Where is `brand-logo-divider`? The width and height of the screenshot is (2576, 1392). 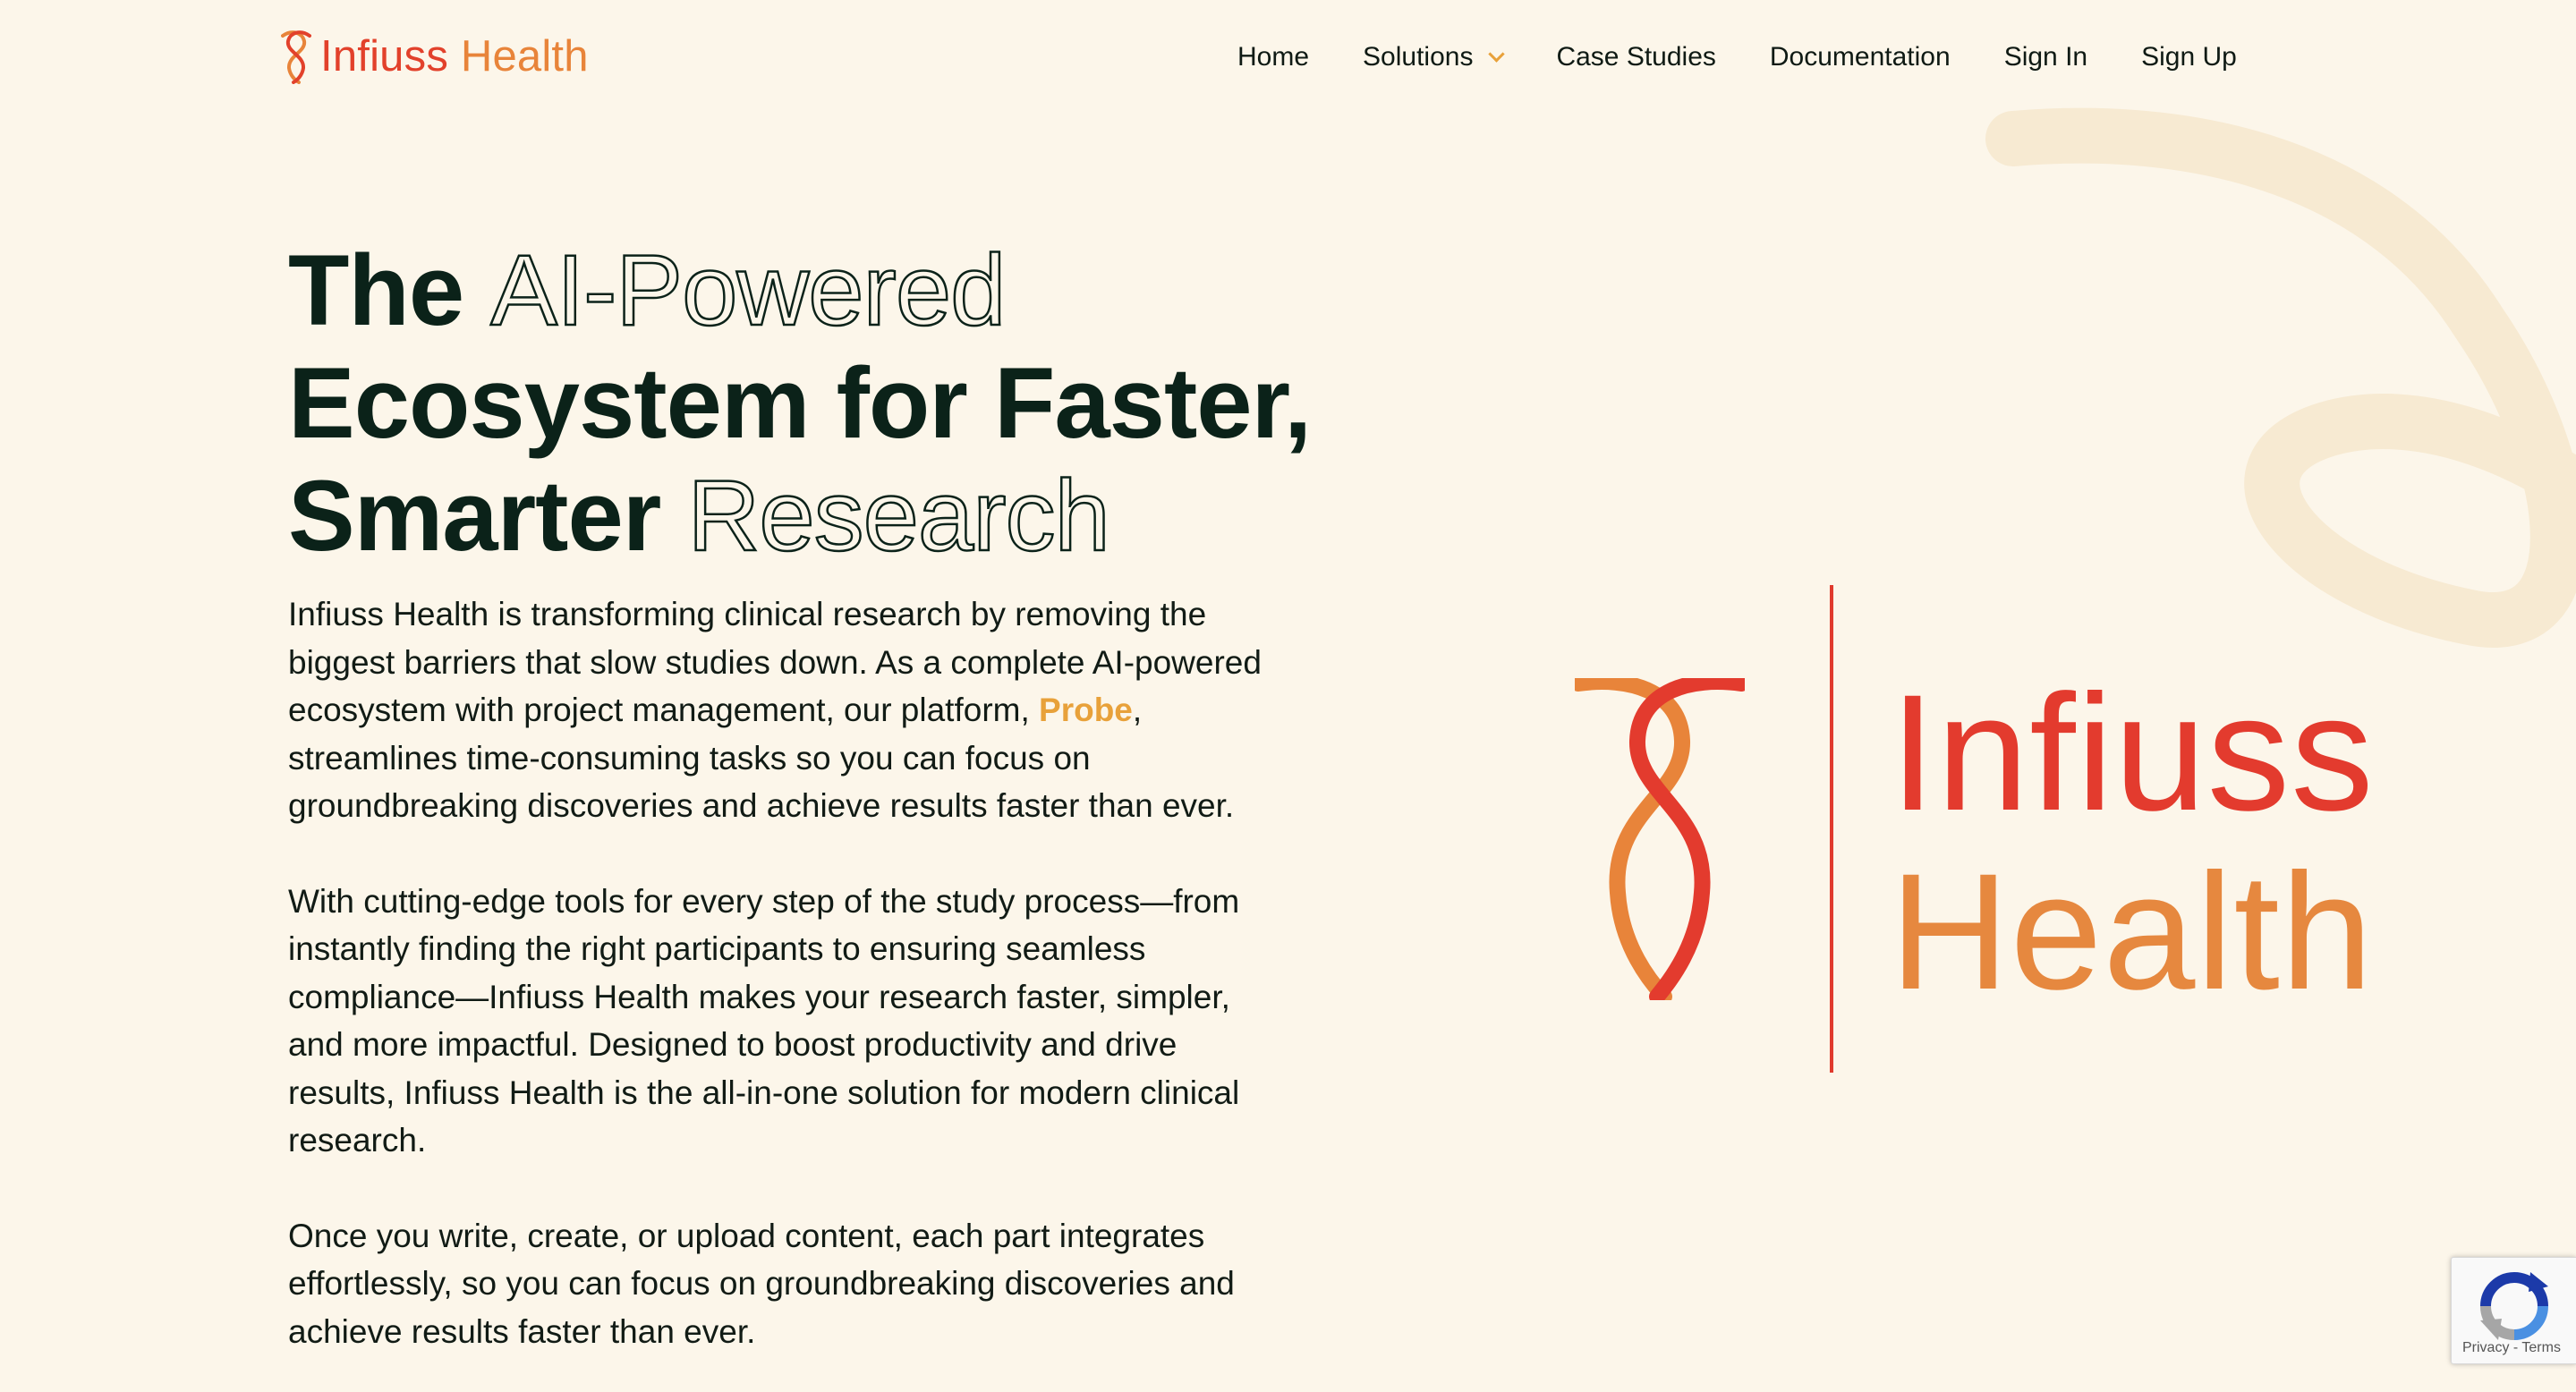
brand-logo-divider is located at coordinates (1831, 829).